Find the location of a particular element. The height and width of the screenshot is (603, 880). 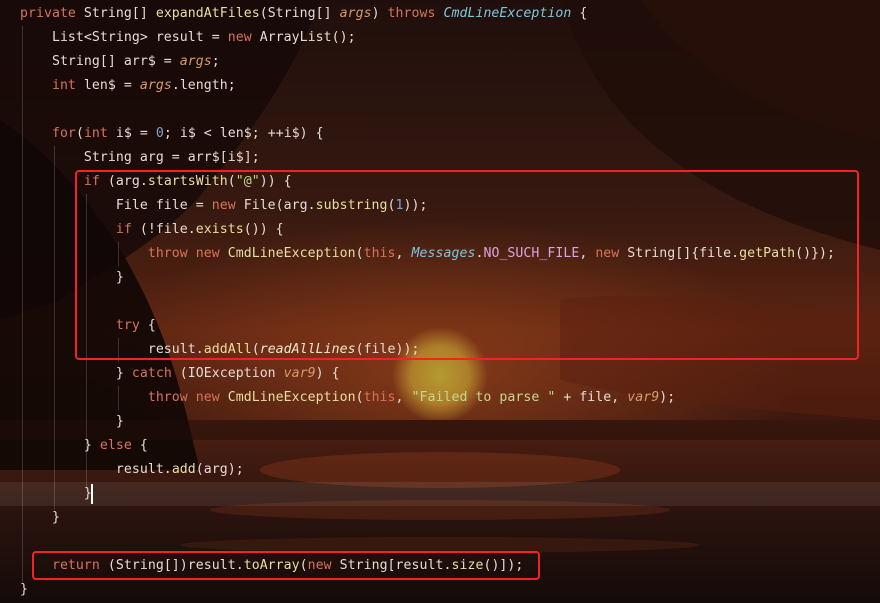

code-line: String[] arr$ = args; is located at coordinates (120, 62).